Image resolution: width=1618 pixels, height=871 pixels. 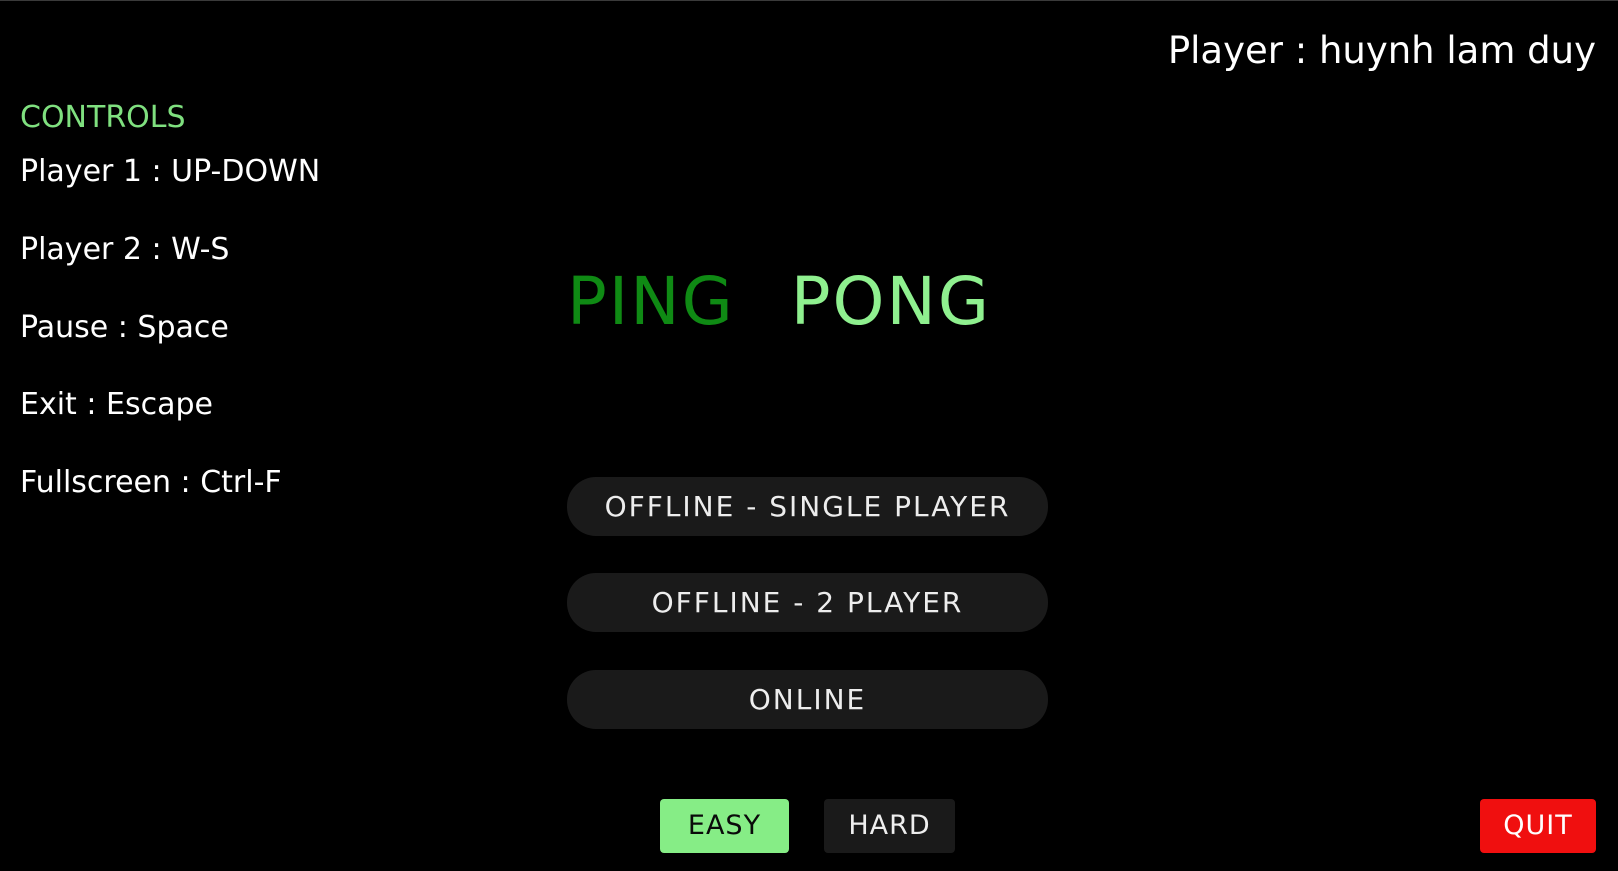 I want to click on control-player1: Player 1 : UP-DOWN, so click(x=170, y=171).